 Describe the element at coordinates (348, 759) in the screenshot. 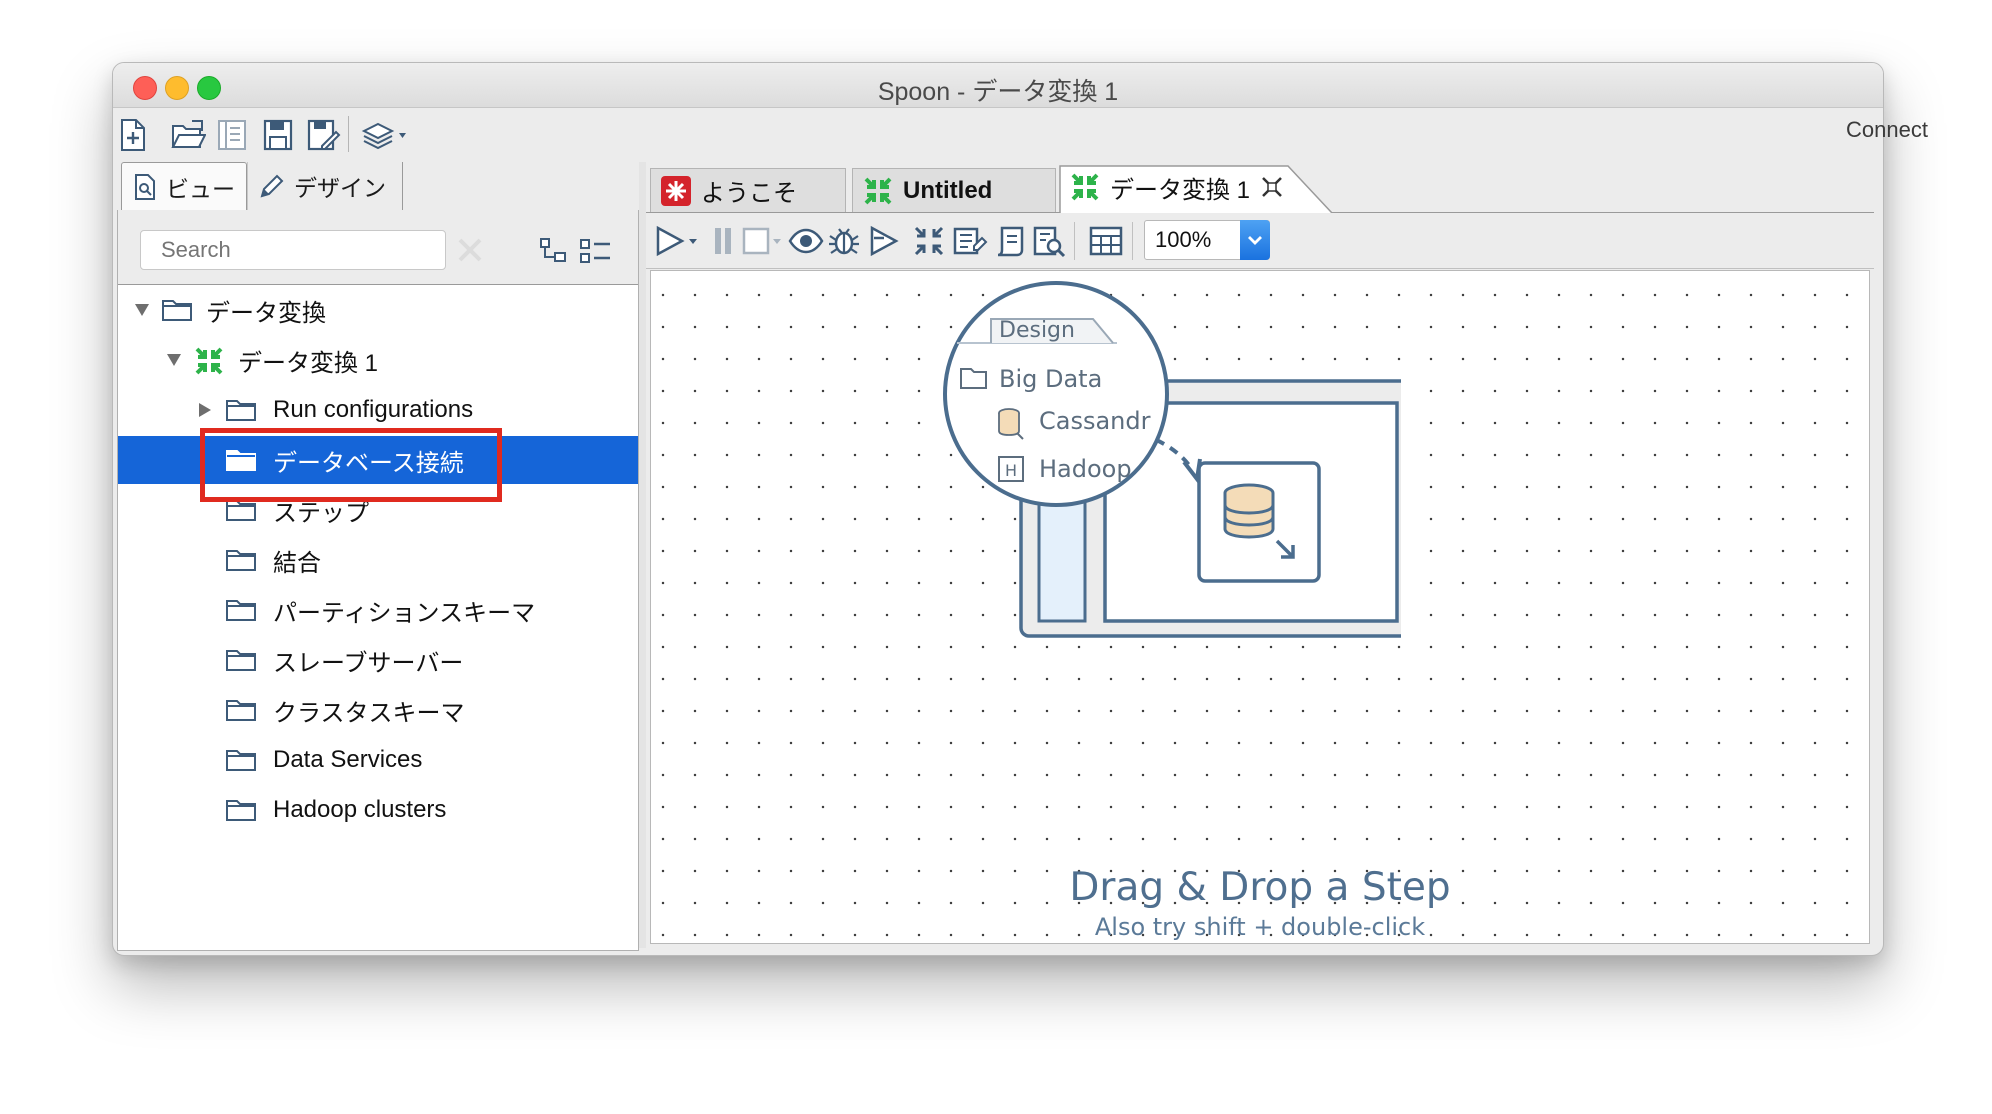

I see `tree-item-label: Data Services` at that location.